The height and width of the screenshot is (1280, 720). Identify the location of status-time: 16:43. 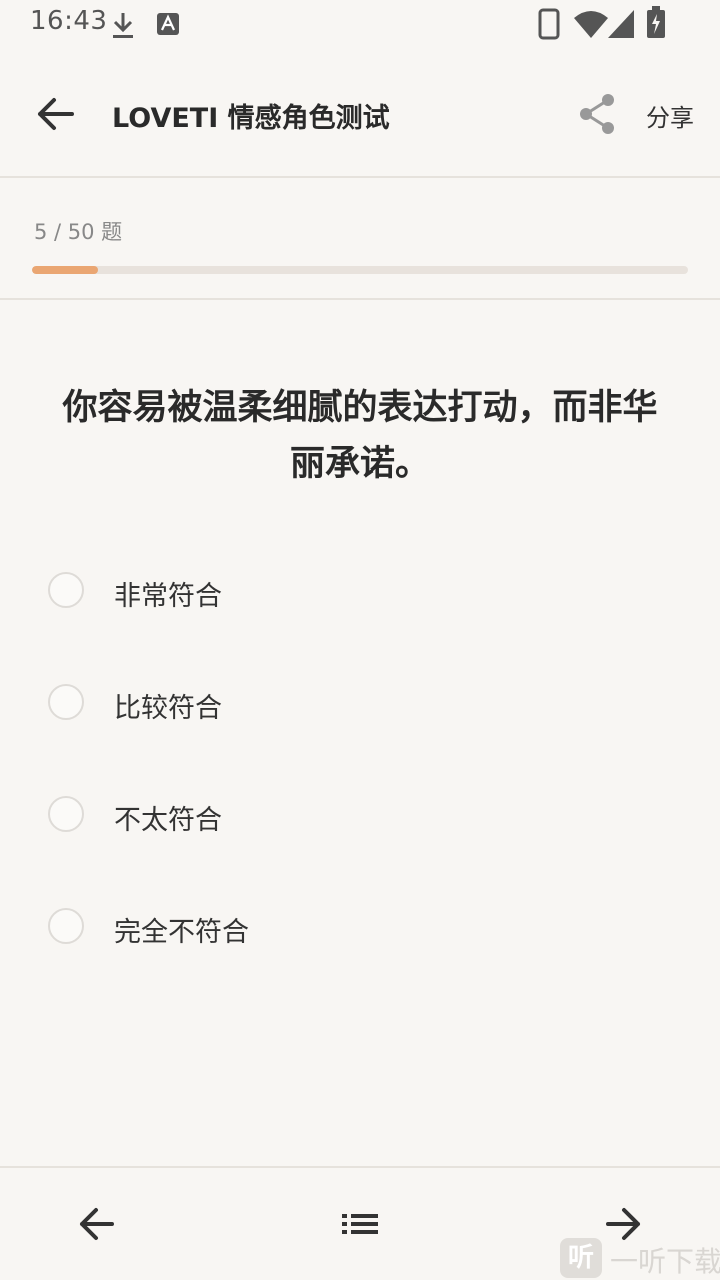
(69, 21).